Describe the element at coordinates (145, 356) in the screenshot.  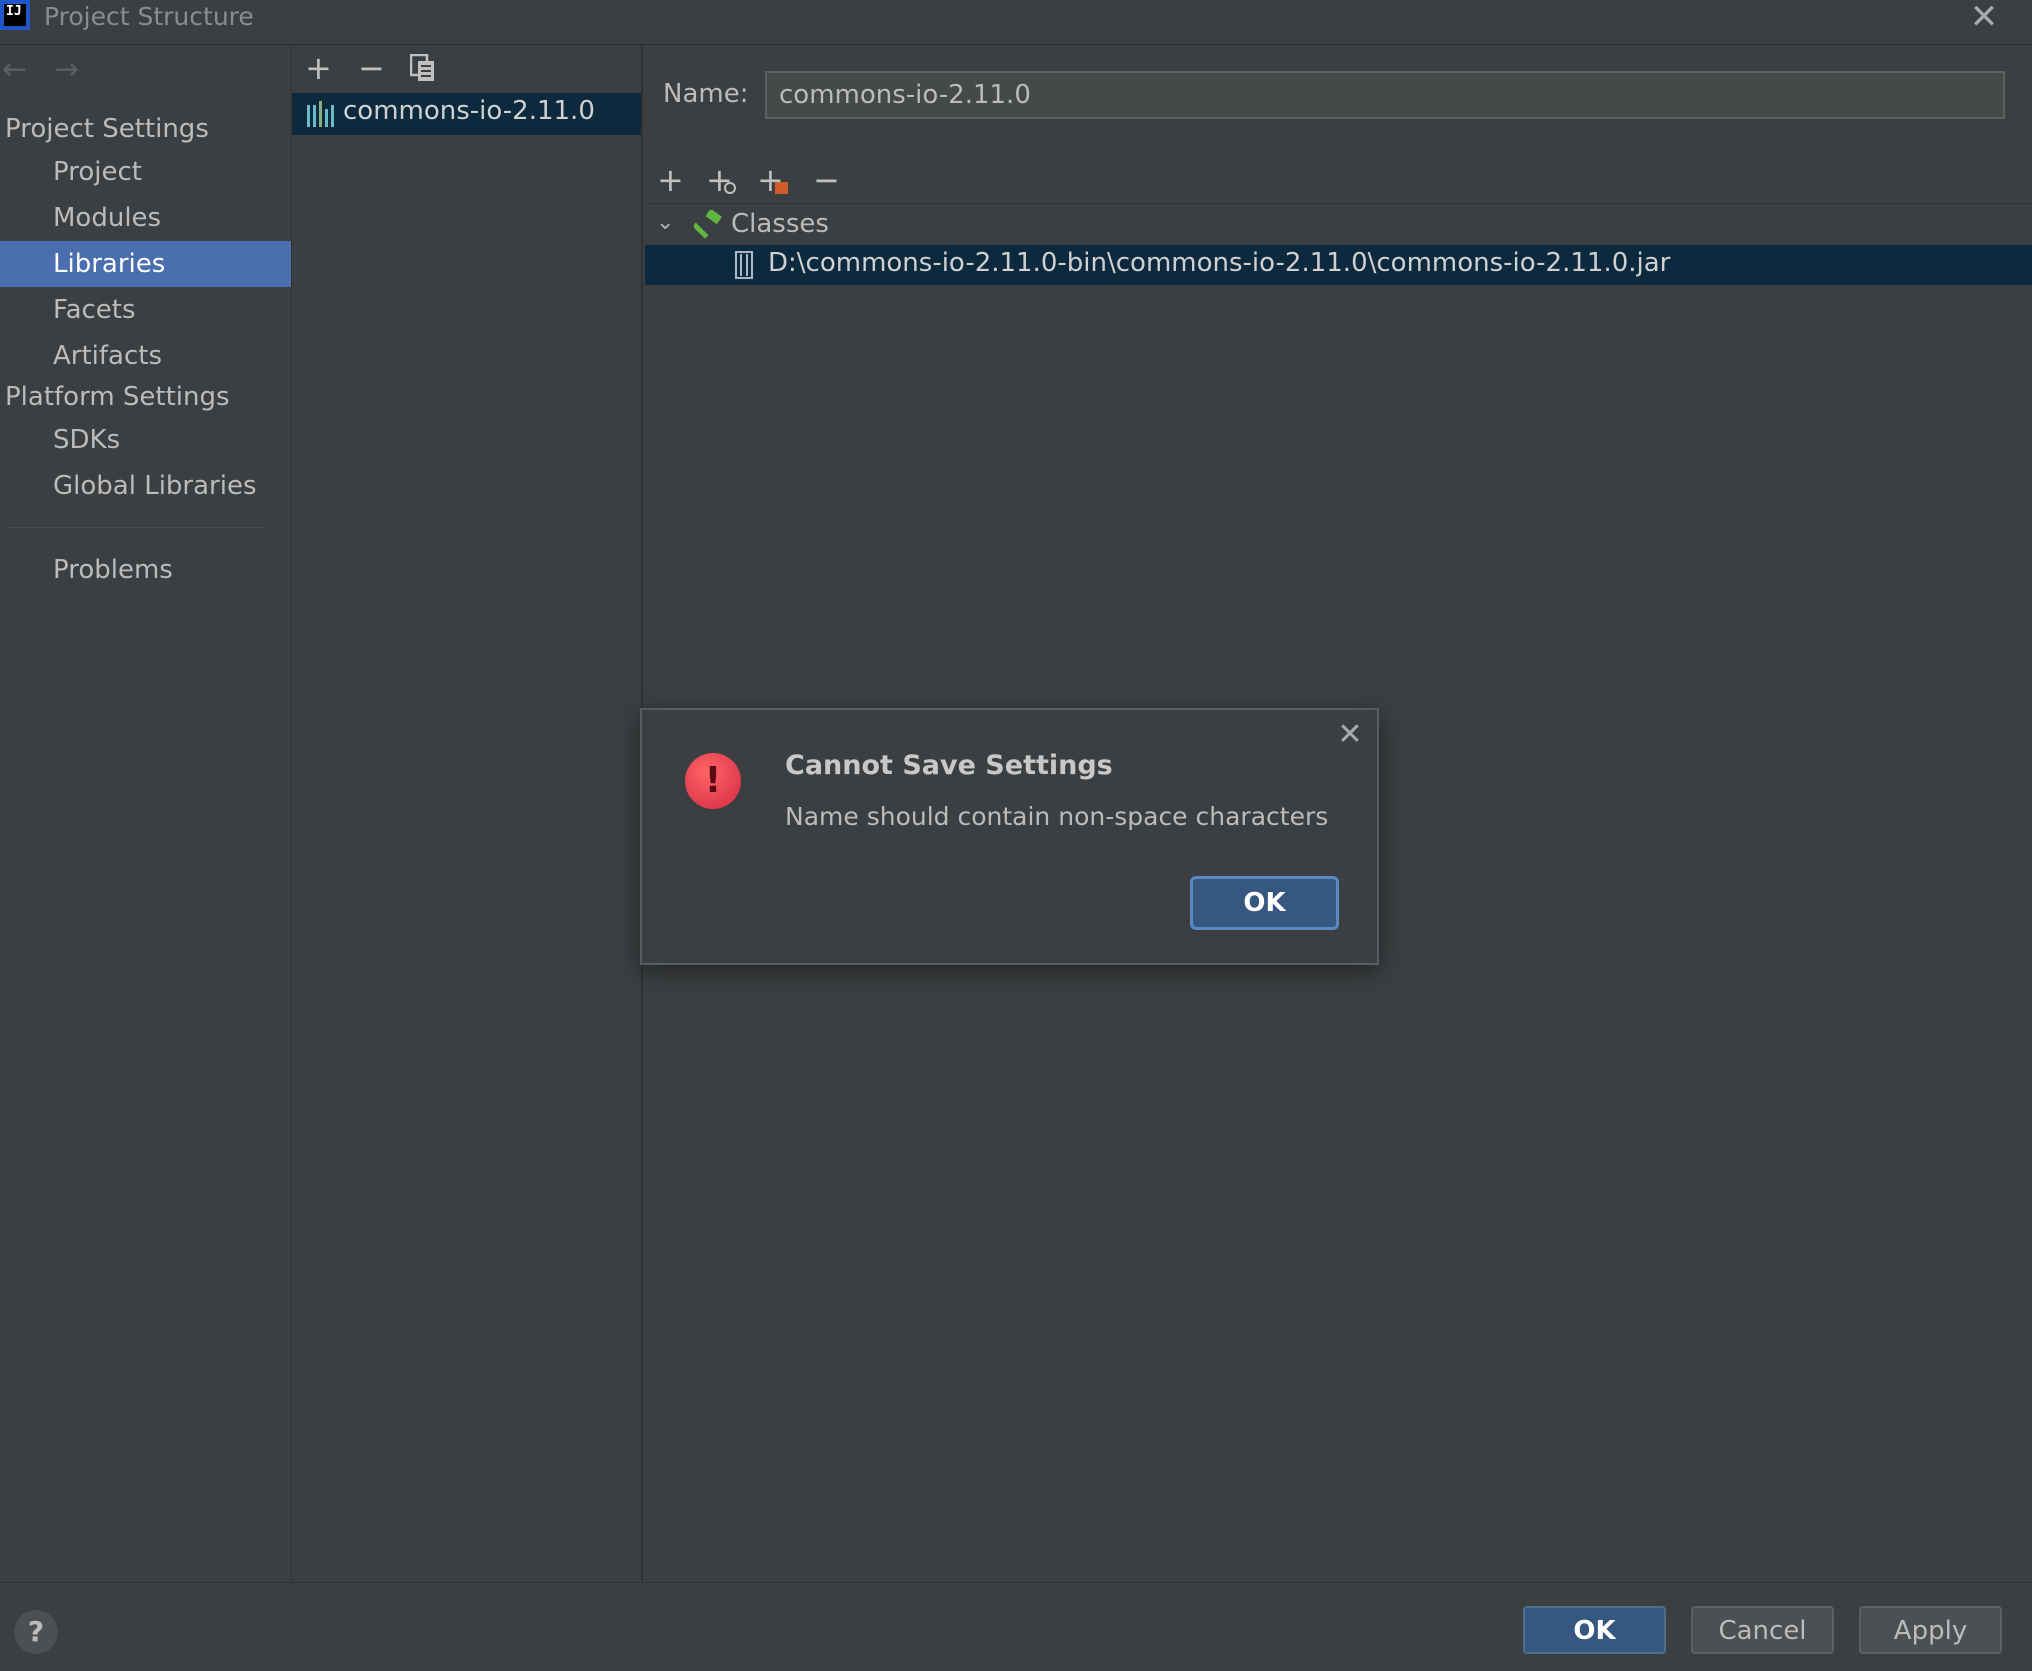
I see `sidebar-item-artifacts: Artifacts` at that location.